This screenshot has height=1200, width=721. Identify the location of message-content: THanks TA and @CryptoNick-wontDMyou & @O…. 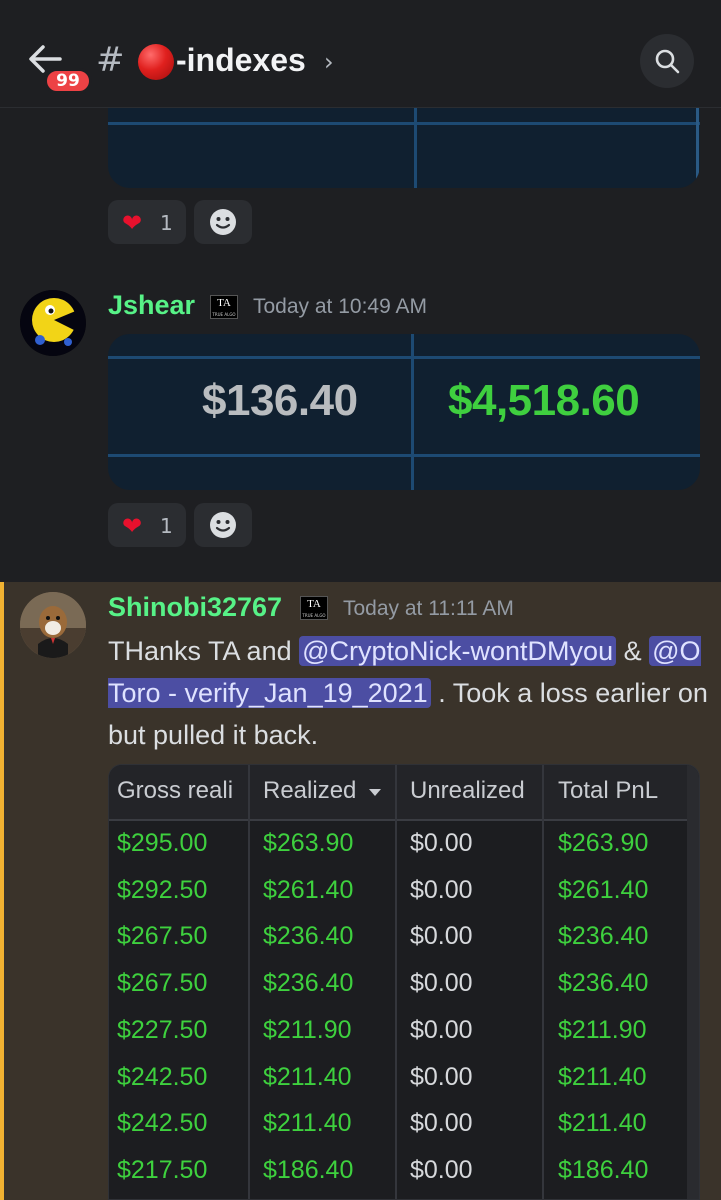
(408, 693).